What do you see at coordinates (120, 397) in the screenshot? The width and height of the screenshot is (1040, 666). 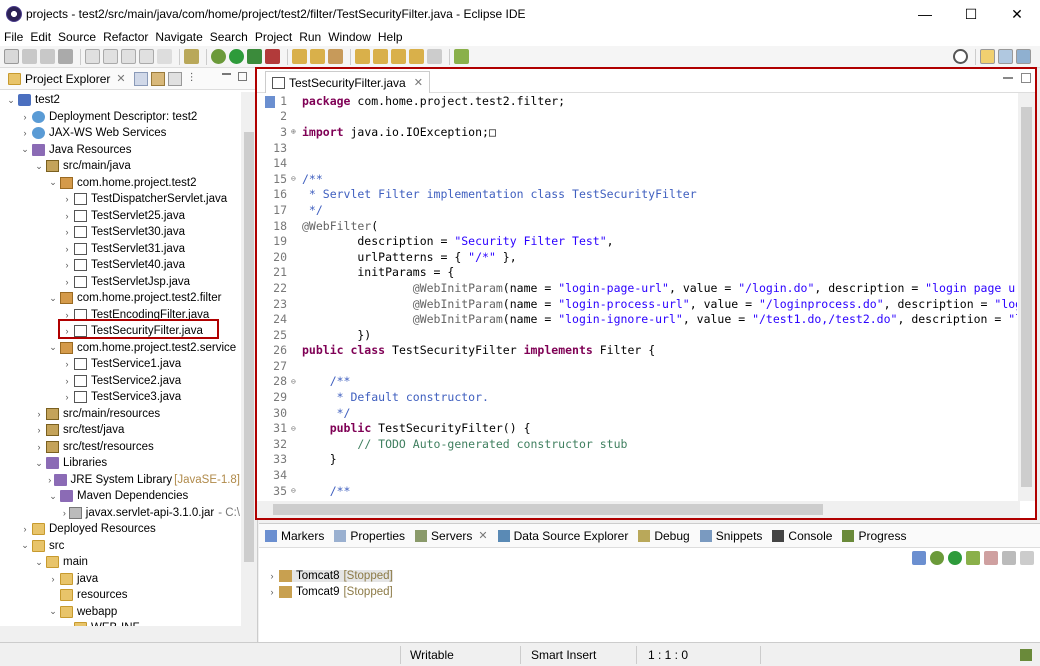 I see `tree-item: › TestService3.java` at bounding box center [120, 397].